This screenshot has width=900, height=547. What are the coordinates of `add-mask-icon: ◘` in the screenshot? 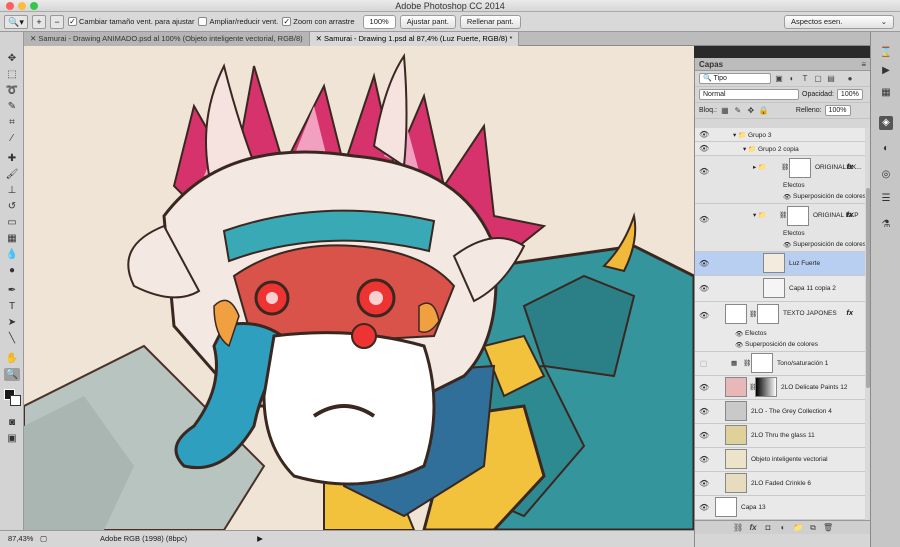 It's located at (768, 528).